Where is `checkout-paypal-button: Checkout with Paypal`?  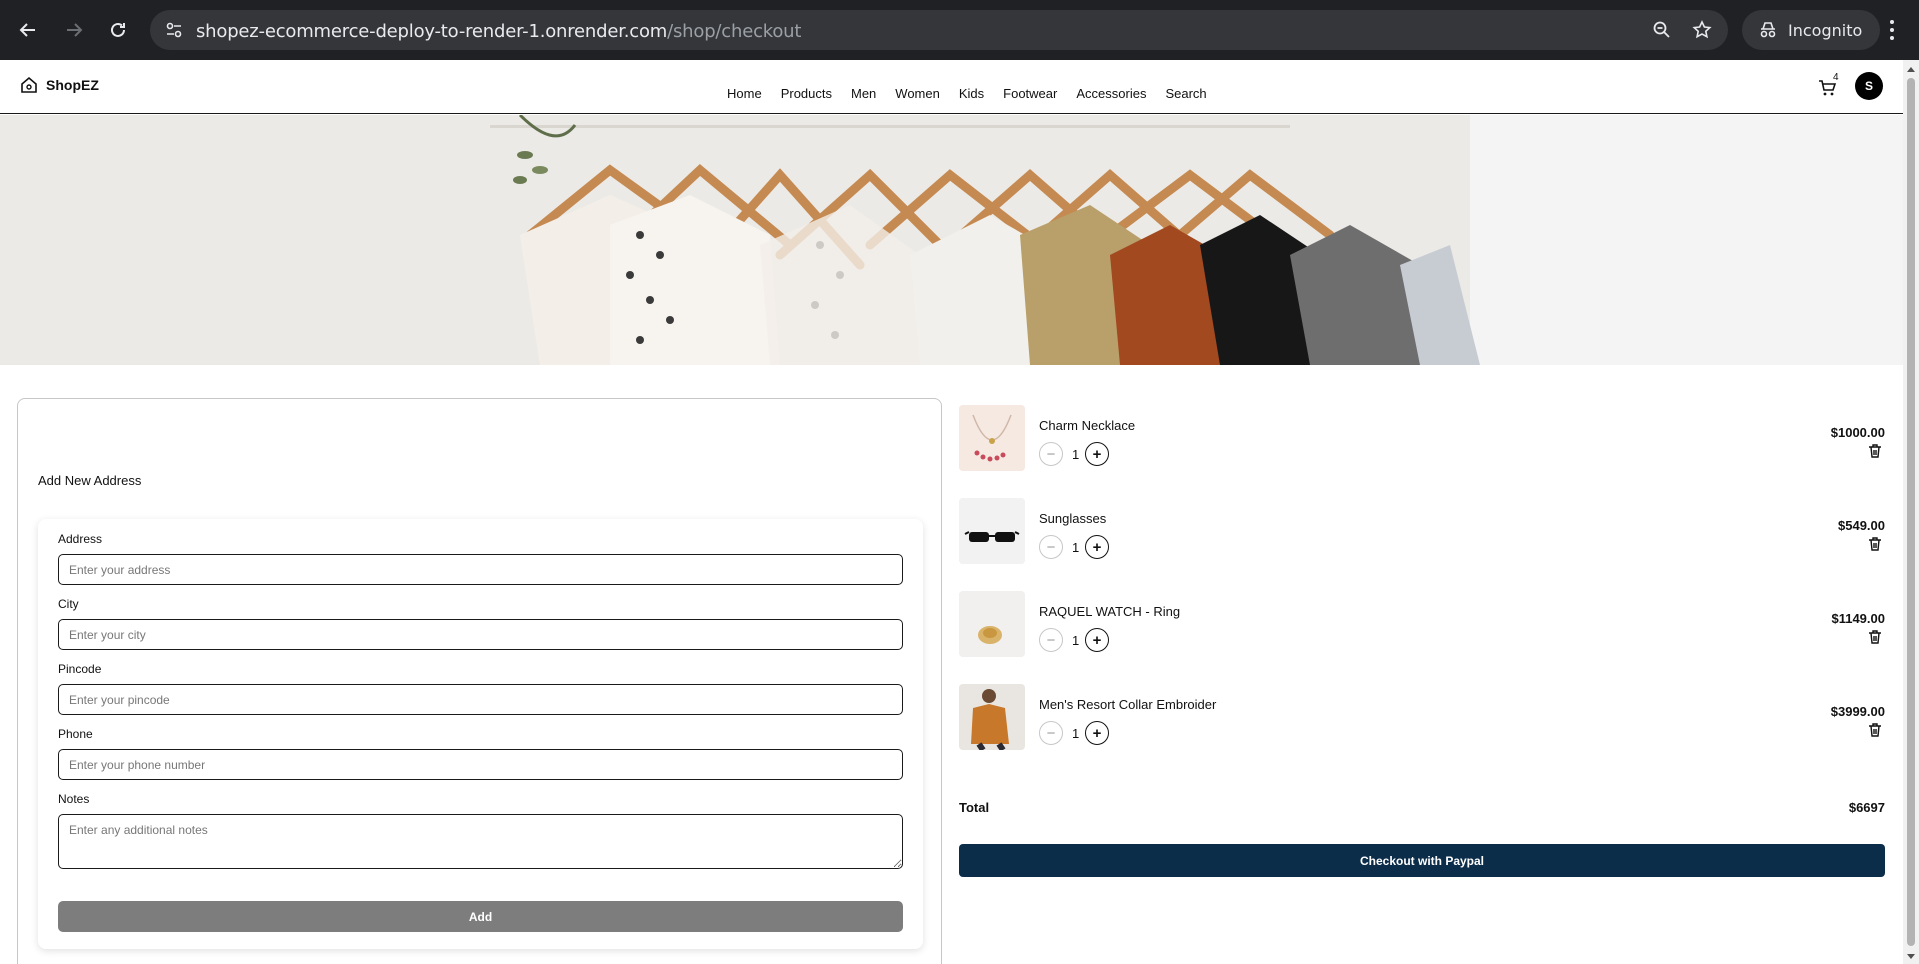 checkout-paypal-button: Checkout with Paypal is located at coordinates (1422, 860).